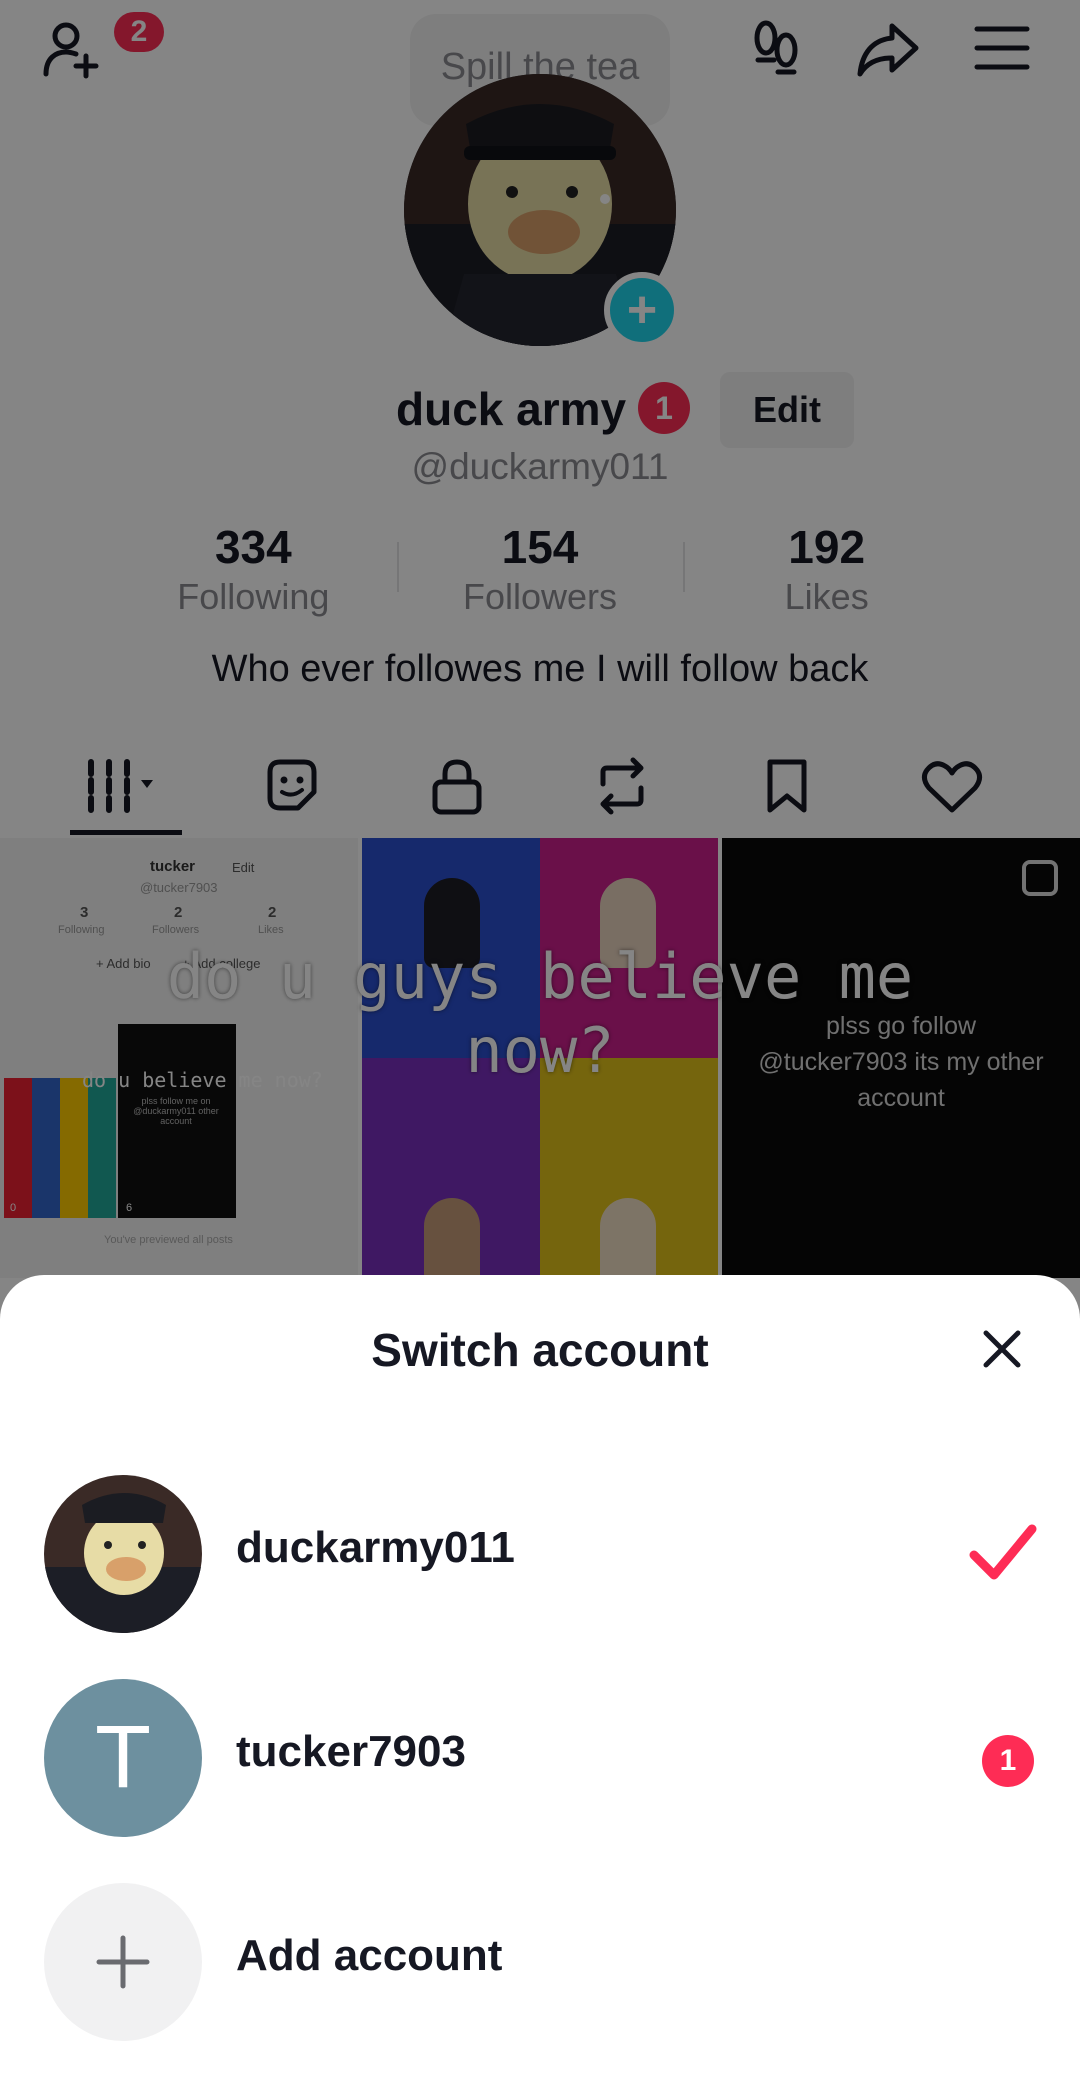 The image size is (1080, 2080). What do you see at coordinates (540, 1754) in the screenshot?
I see `account-row-tucker7903: T tucker7903 1` at bounding box center [540, 1754].